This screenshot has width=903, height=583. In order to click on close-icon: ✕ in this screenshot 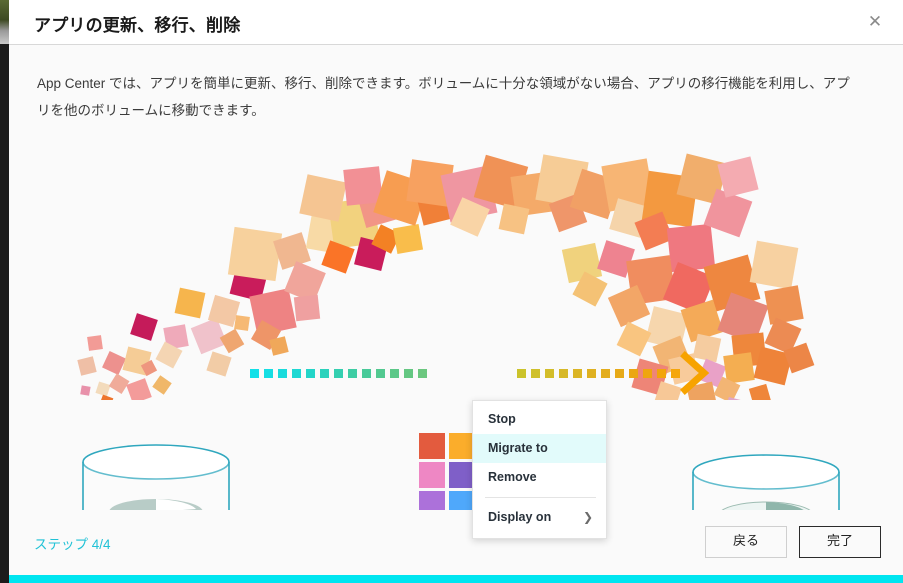, I will do `click(875, 22)`.